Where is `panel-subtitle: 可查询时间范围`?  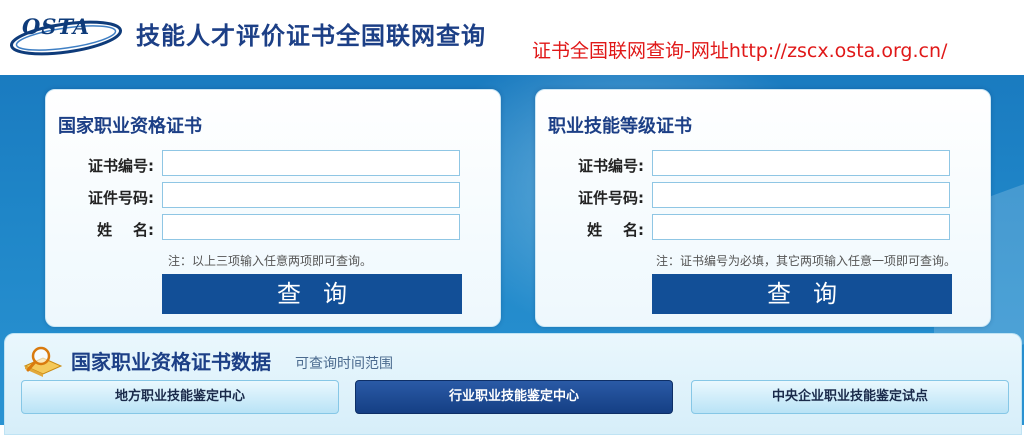 panel-subtitle: 可查询时间范围 is located at coordinates (344, 364).